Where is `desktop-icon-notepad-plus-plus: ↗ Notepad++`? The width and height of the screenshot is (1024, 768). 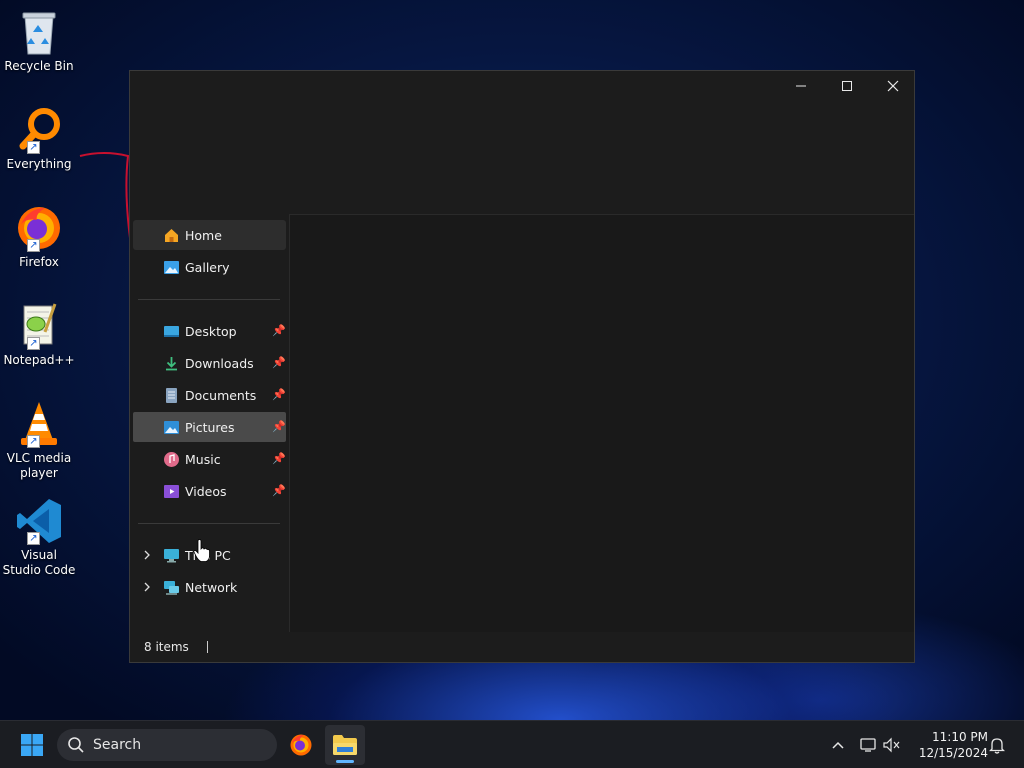 desktop-icon-notepad-plus-plus: ↗ Notepad++ is located at coordinates (39, 335).